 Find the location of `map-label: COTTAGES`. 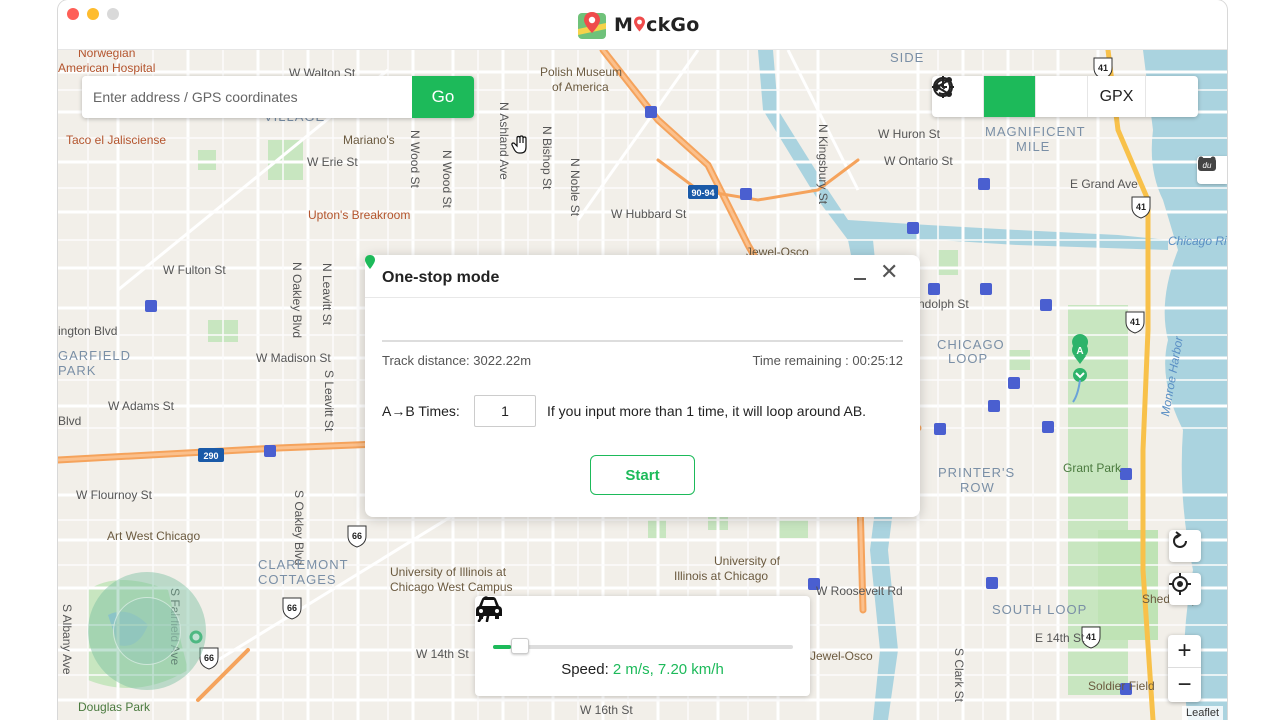

map-label: COTTAGES is located at coordinates (297, 579).